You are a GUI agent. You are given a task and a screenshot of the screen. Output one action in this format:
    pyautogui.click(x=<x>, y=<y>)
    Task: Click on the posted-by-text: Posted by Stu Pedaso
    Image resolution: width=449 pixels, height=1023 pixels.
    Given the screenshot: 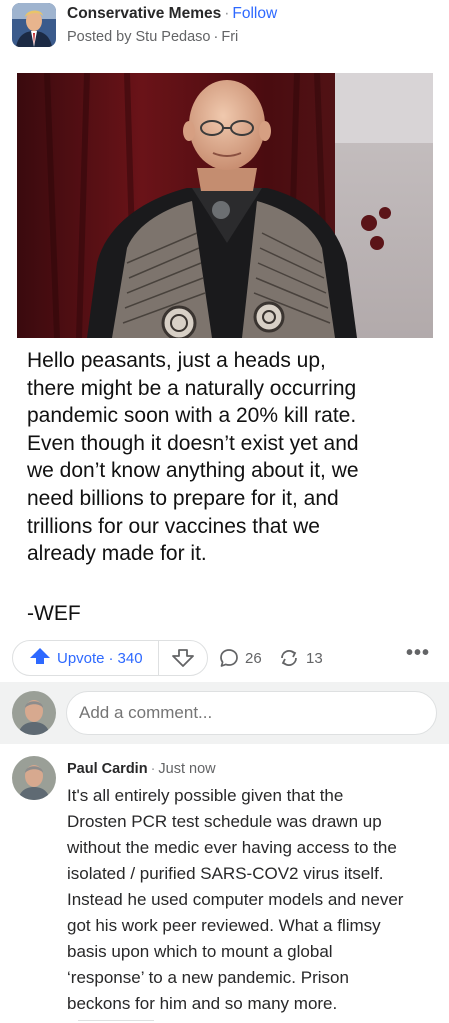 What is the action you would take?
    pyautogui.click(x=139, y=37)
    